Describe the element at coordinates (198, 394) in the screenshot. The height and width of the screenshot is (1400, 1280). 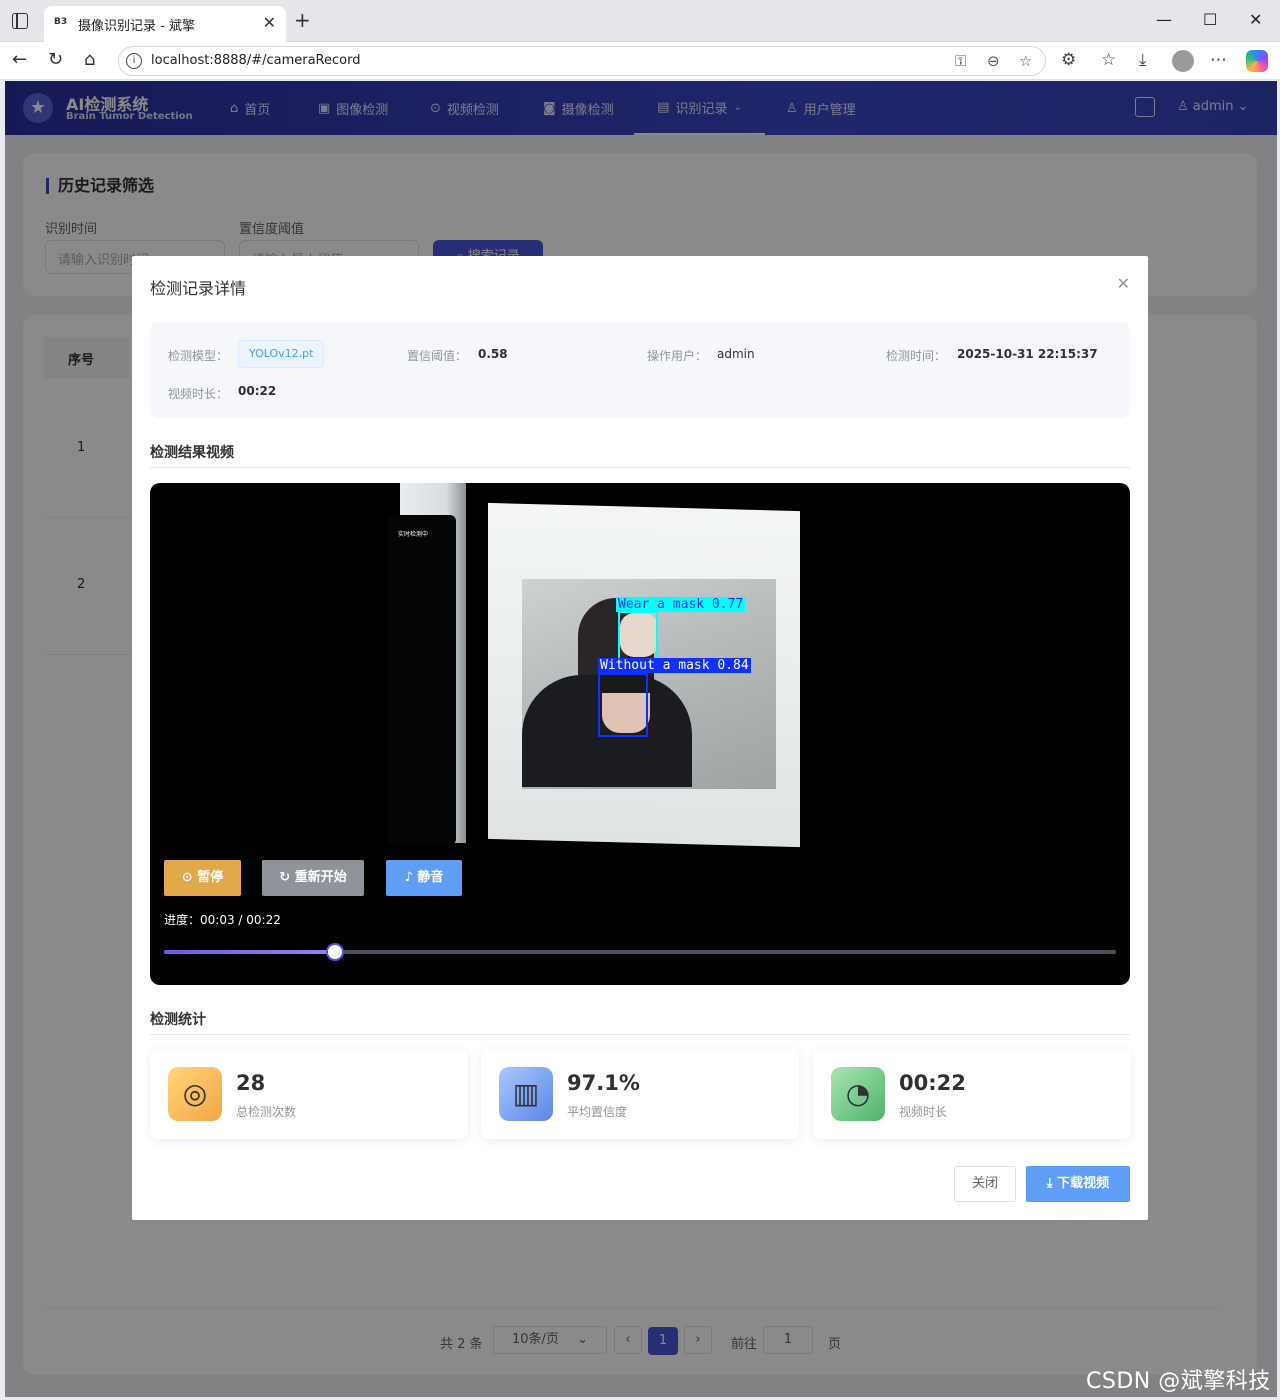
I see `duration-label: 视频时长：` at that location.